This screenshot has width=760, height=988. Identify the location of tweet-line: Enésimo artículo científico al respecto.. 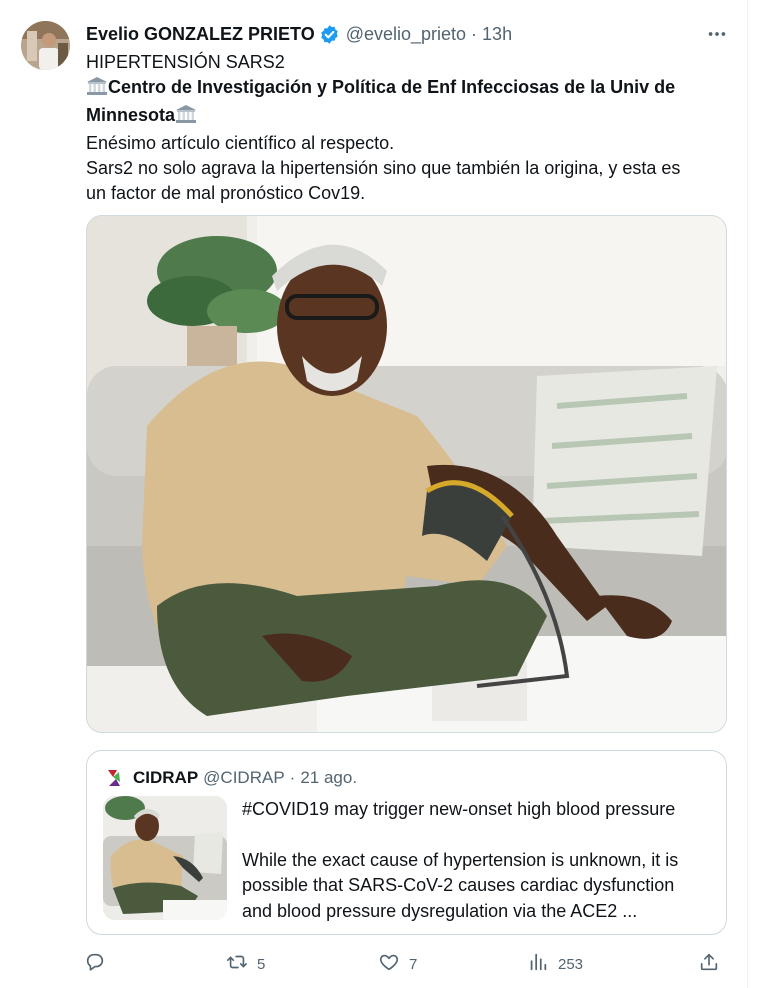
(240, 143).